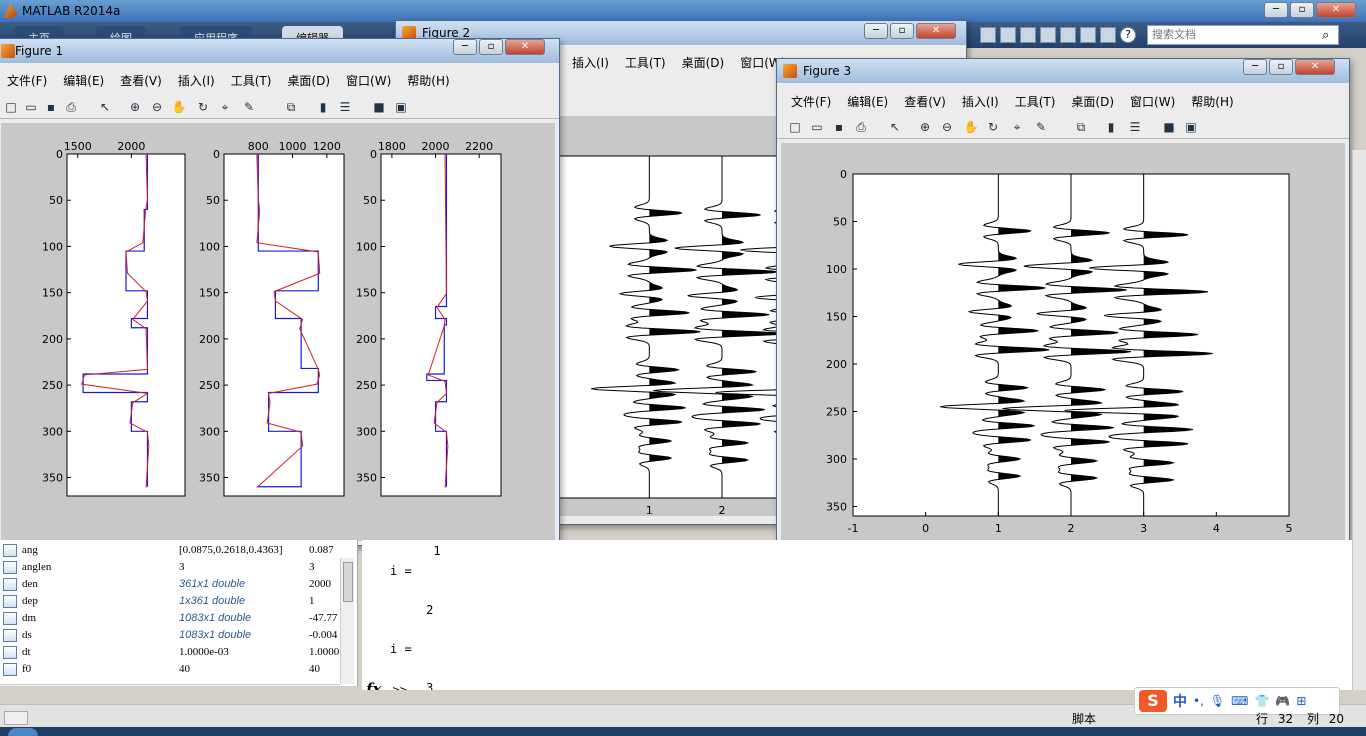 The height and width of the screenshot is (736, 1366). I want to click on redo-icon, so click(1088, 35).